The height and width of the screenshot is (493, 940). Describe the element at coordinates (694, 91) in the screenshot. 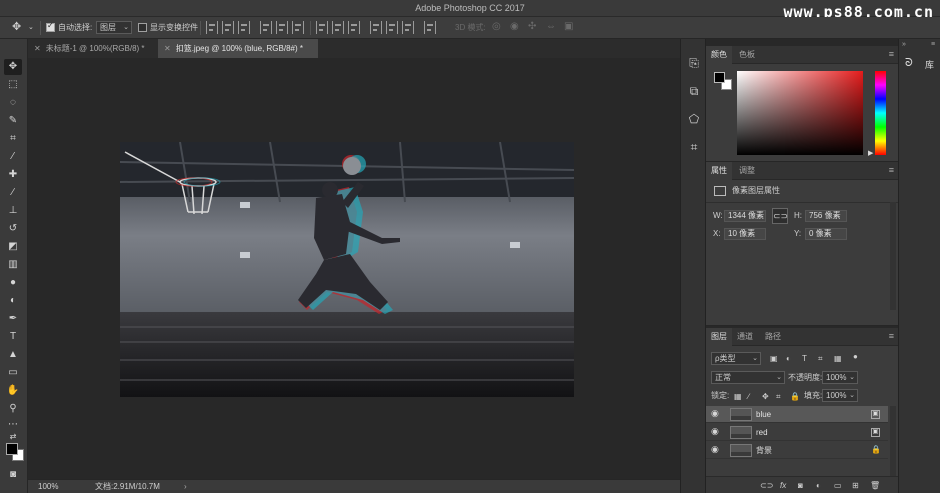

I see `paths-panel-icon: ⧉` at that location.